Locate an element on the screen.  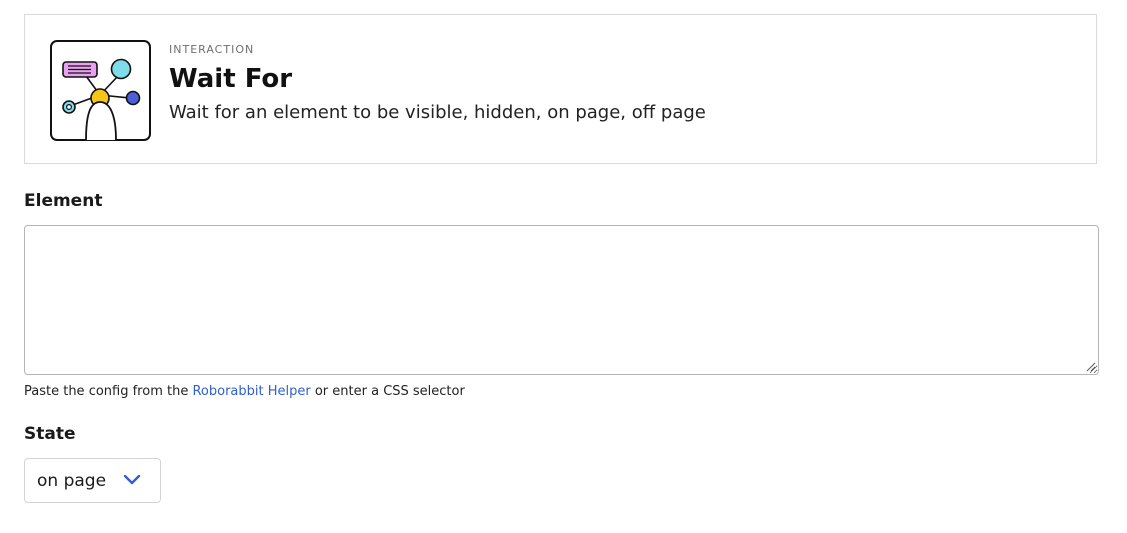
step-title: Wait For is located at coordinates (231, 79).